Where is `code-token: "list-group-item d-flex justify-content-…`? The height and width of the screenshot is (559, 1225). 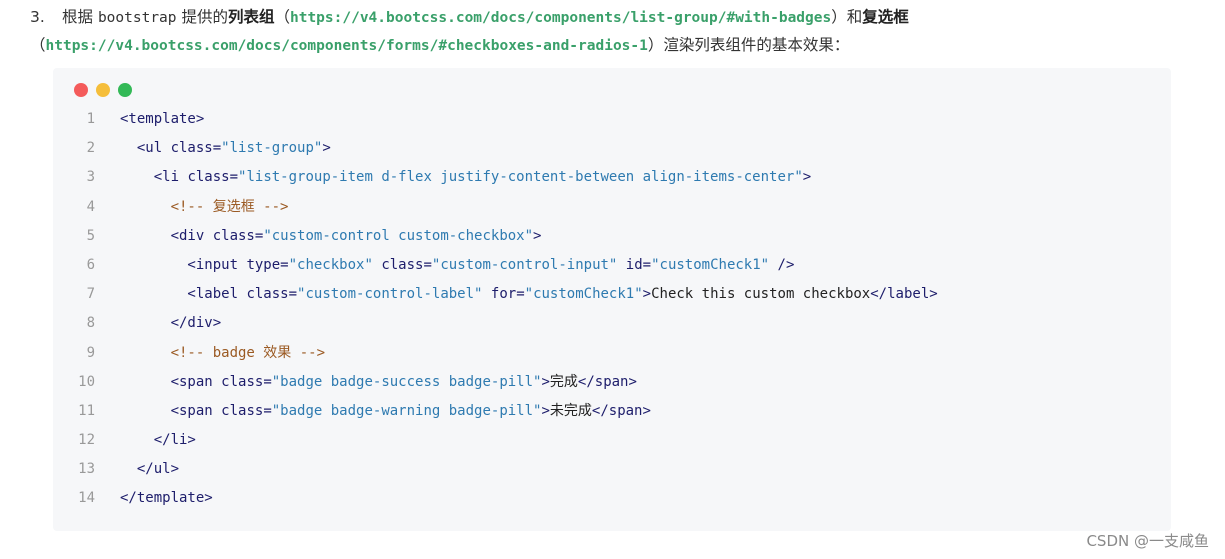 code-token: "list-group-item d-flex justify-content-… is located at coordinates (520, 177).